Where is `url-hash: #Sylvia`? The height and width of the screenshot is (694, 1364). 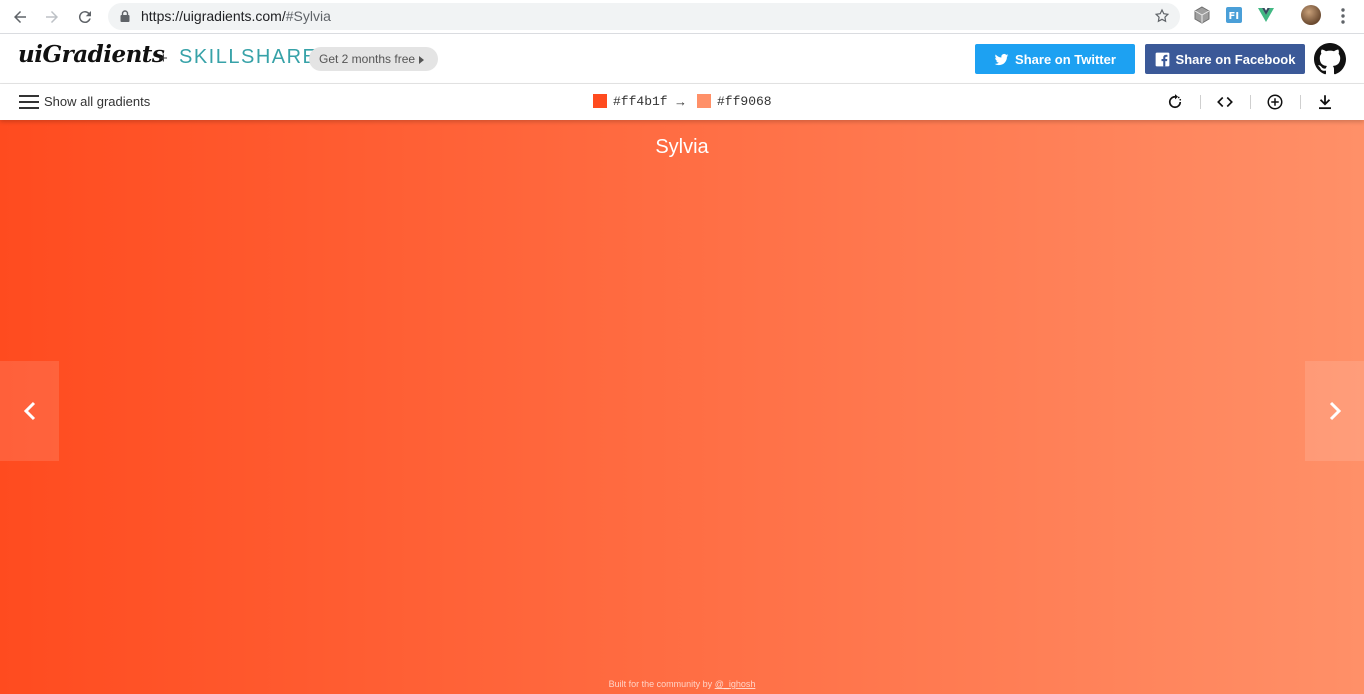
url-hash: #Sylvia is located at coordinates (308, 16).